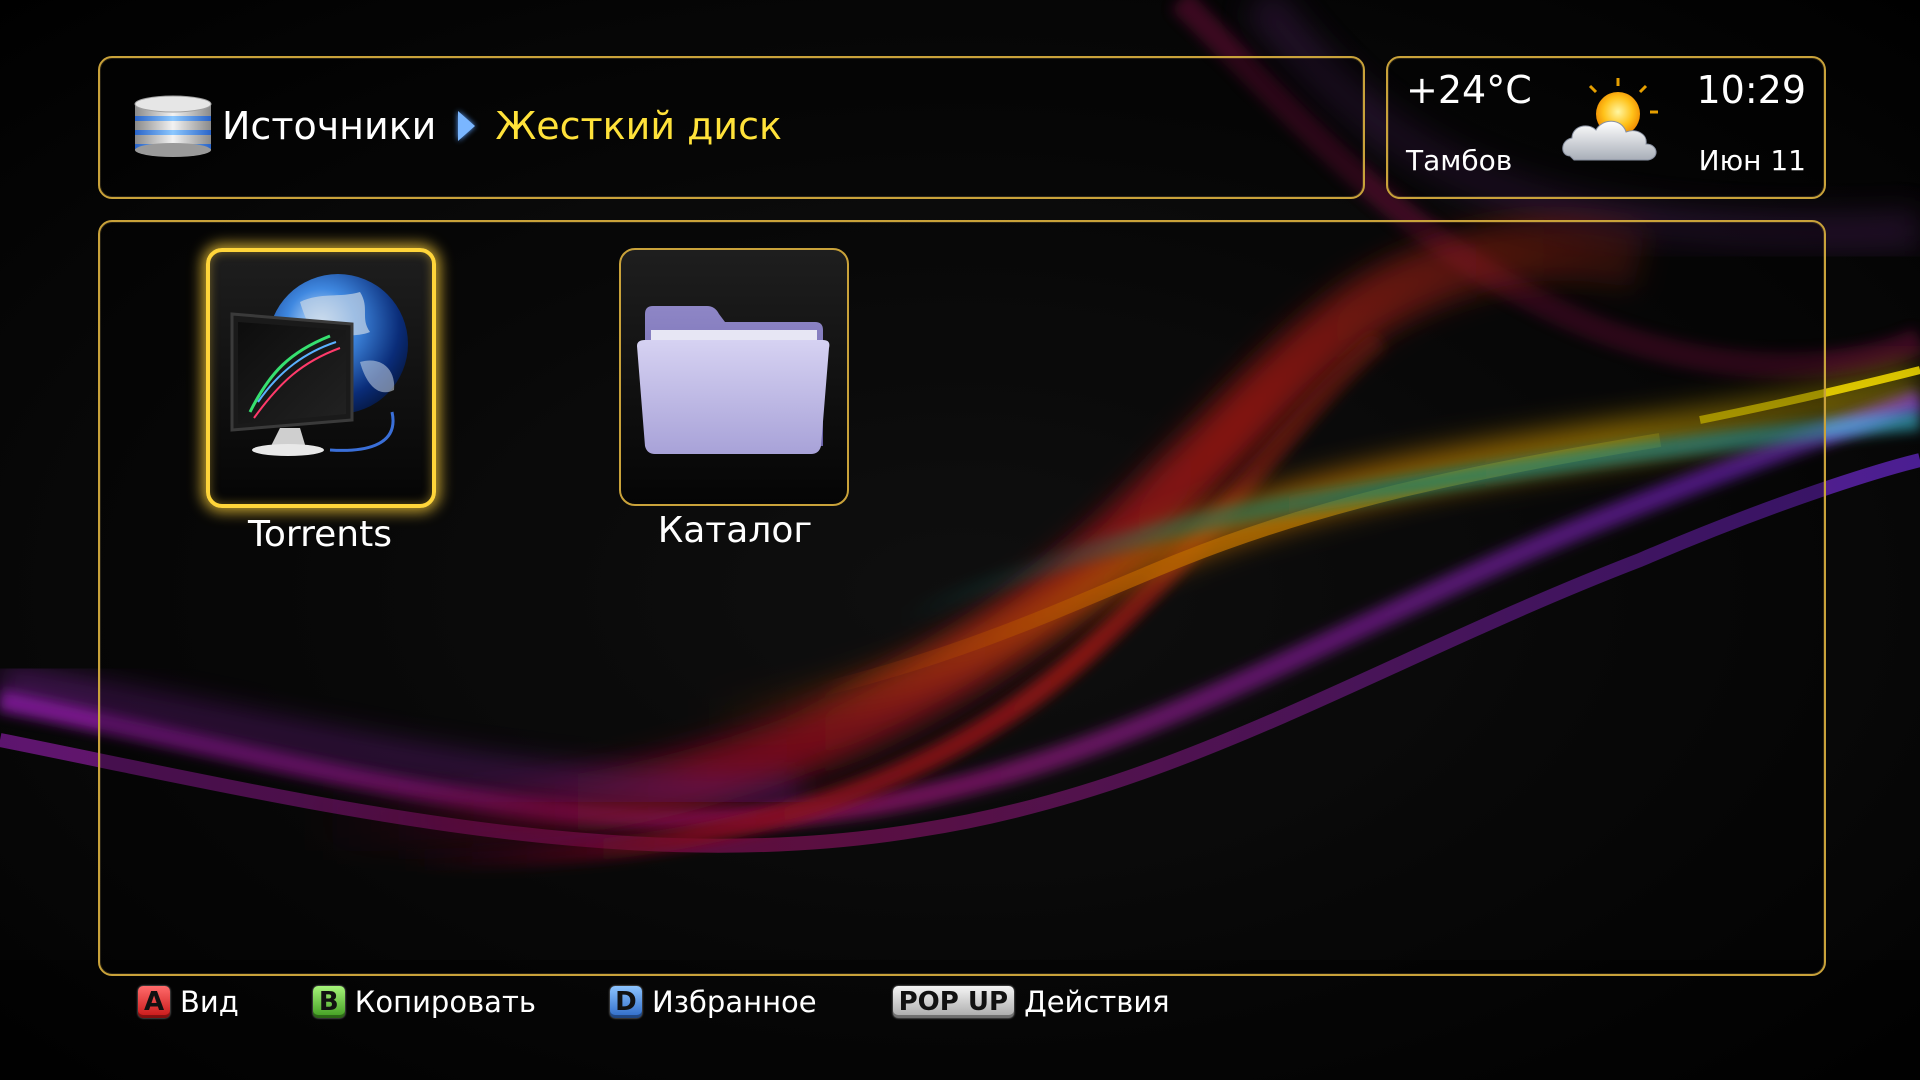 The width and height of the screenshot is (1920, 1080). I want to click on green-key-icon: B, so click(328, 1002).